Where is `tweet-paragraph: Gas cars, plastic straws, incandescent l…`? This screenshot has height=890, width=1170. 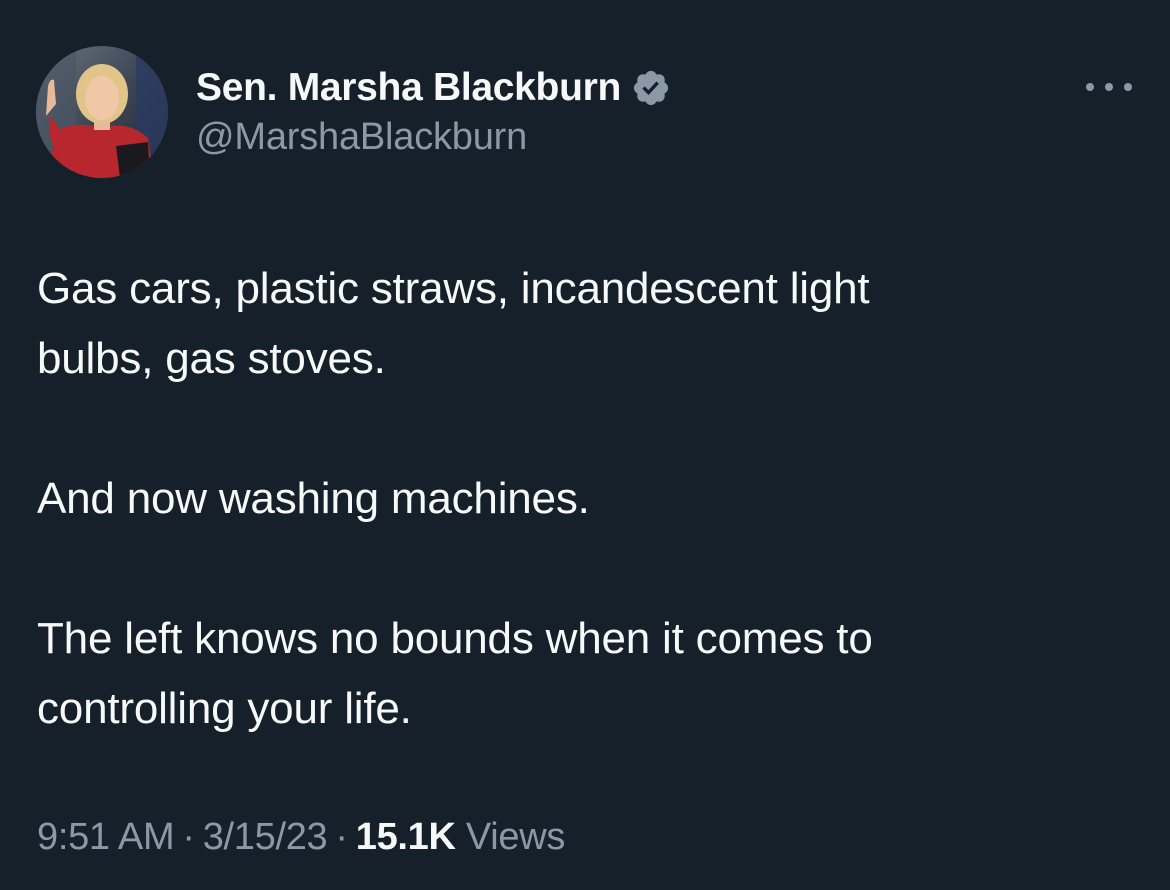
tweet-paragraph: Gas cars, plastic straws, incandescent l… is located at coordinates (567, 324).